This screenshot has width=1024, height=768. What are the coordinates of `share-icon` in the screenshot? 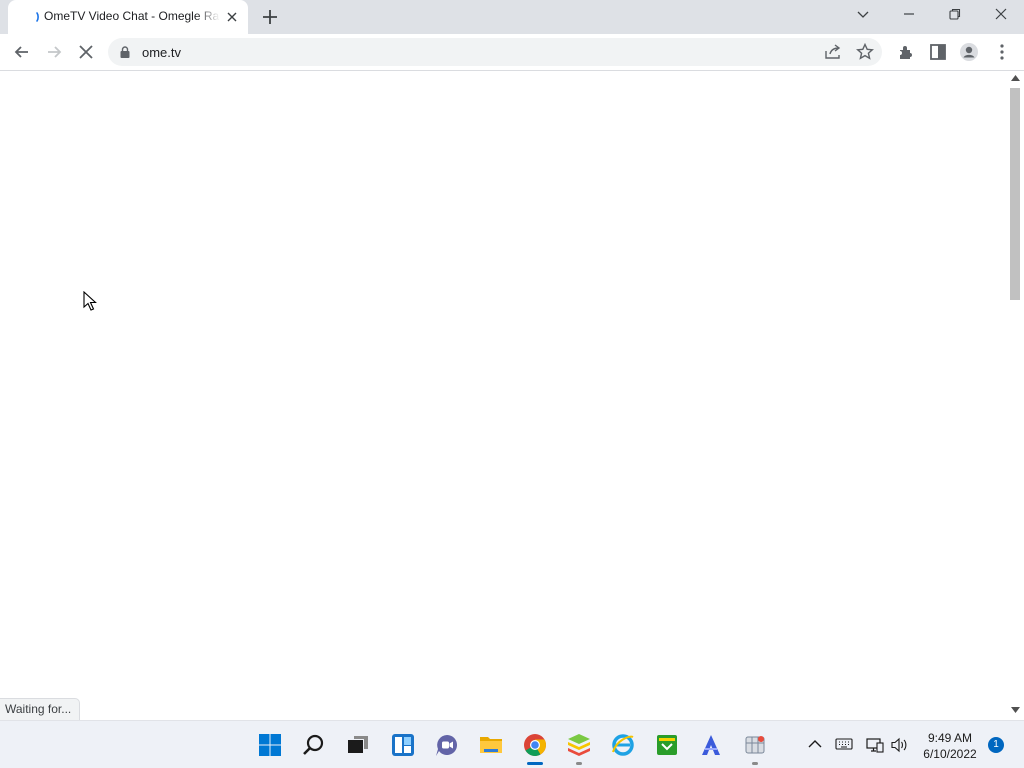 It's located at (833, 52).